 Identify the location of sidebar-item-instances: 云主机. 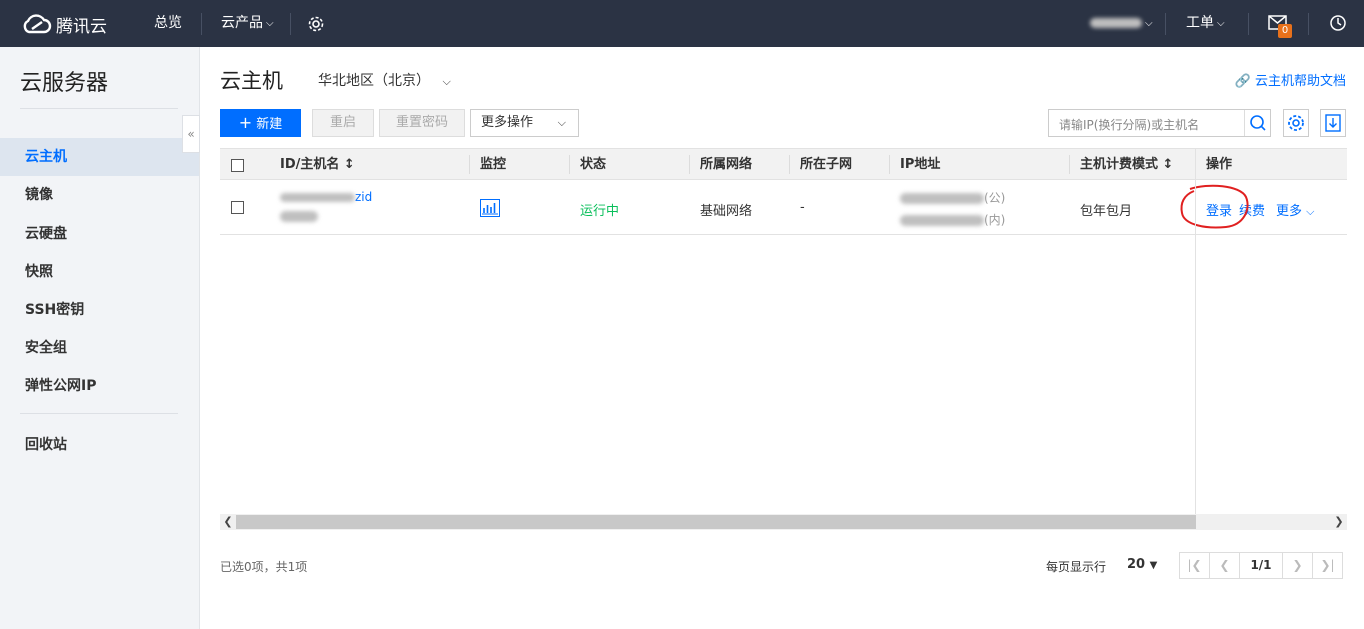
(99, 157).